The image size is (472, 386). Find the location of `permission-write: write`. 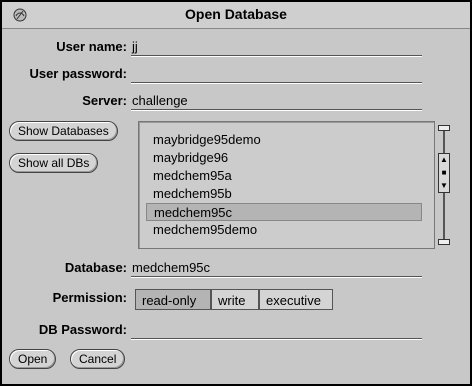

permission-write: write is located at coordinates (235, 299).